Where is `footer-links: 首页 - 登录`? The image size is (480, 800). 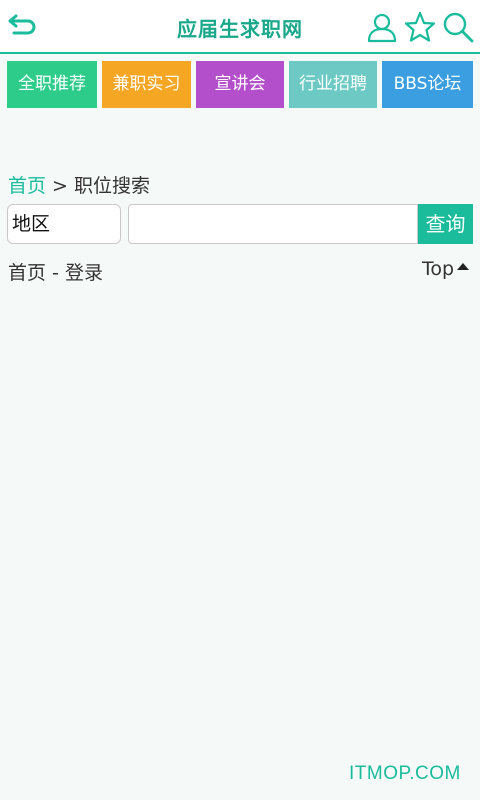
footer-links: 首页 - 登录 is located at coordinates (55, 271).